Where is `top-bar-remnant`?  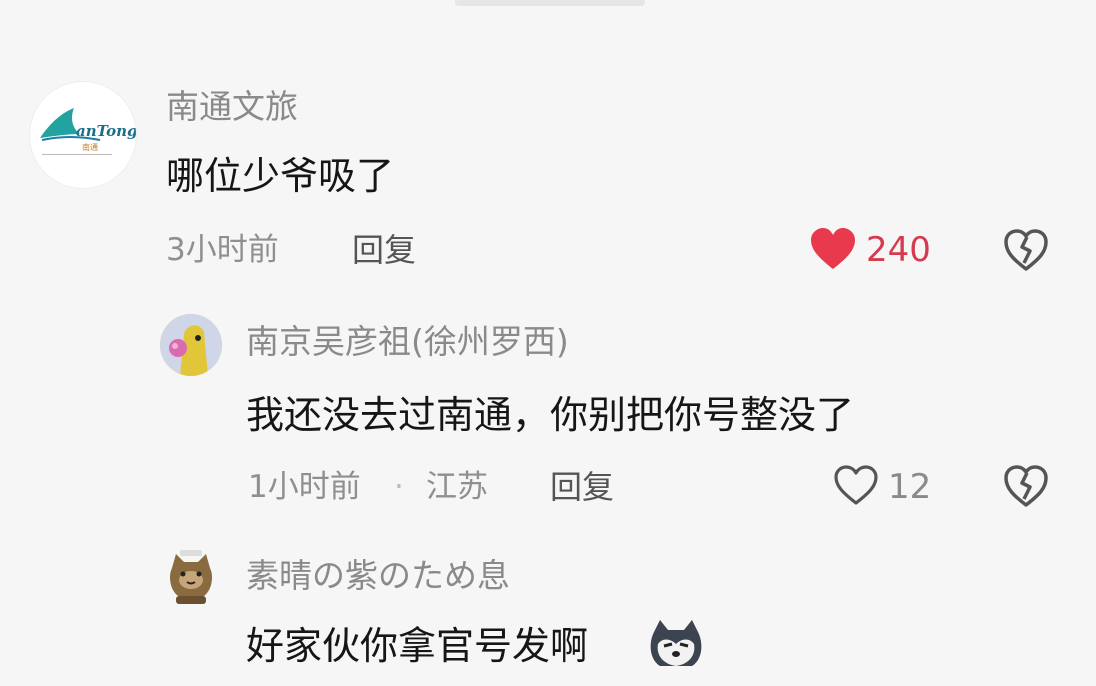
top-bar-remnant is located at coordinates (550, 3).